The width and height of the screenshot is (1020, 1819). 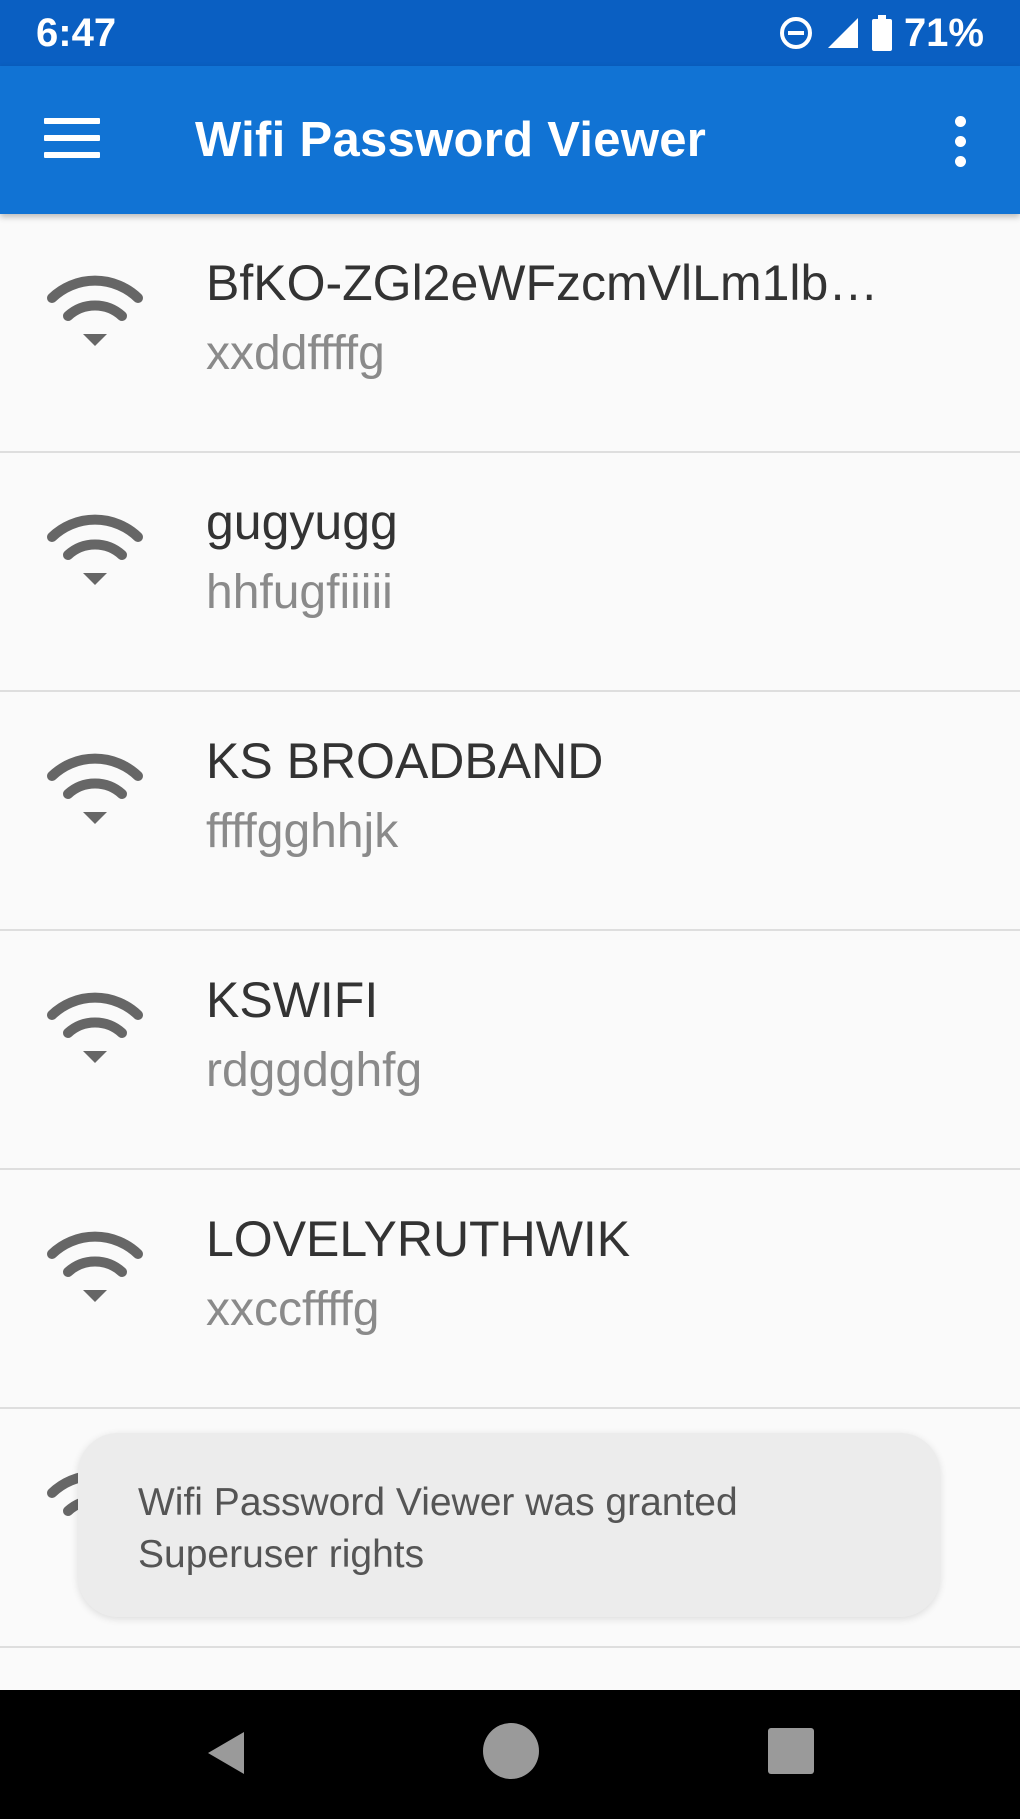 I want to click on network-password: hhfugfiiiii, so click(x=299, y=592).